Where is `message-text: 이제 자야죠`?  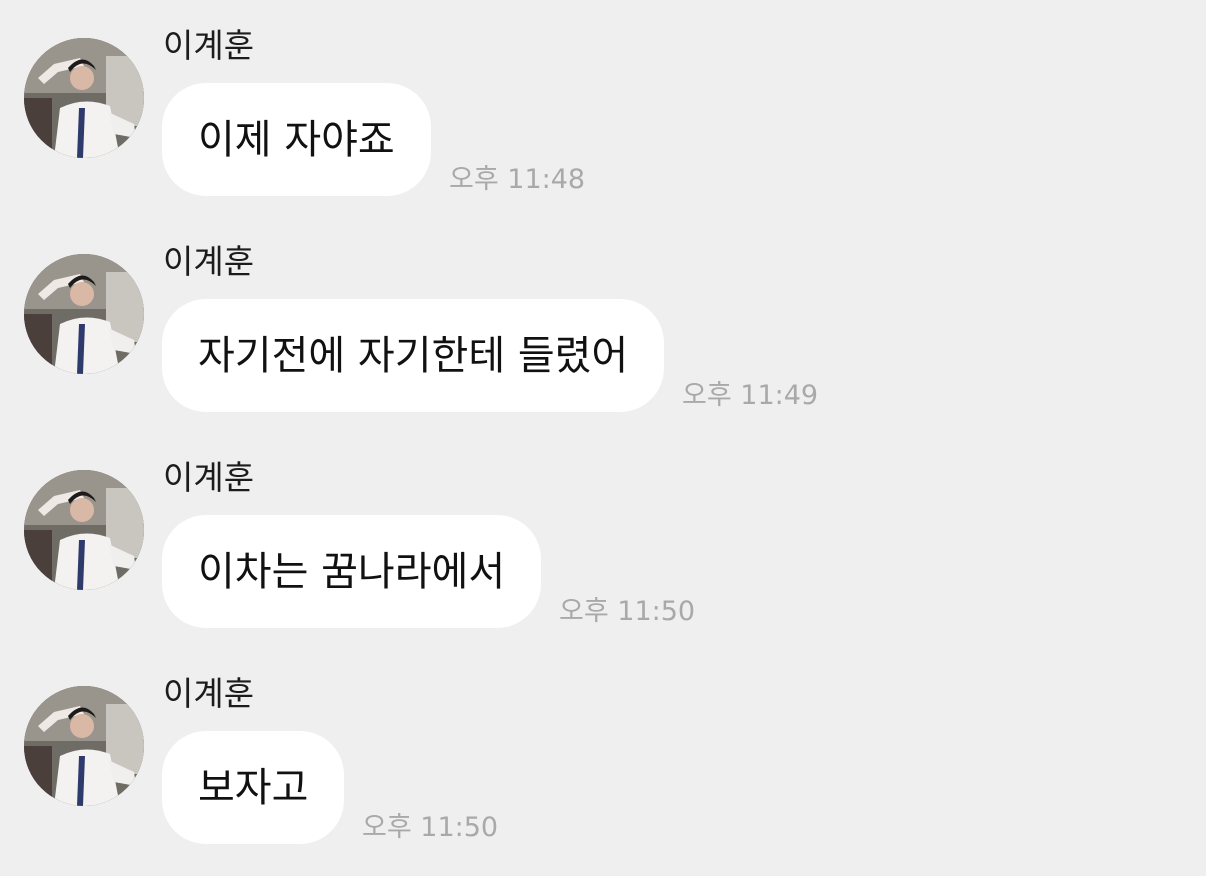 message-text: 이제 자야죠 is located at coordinates (296, 139).